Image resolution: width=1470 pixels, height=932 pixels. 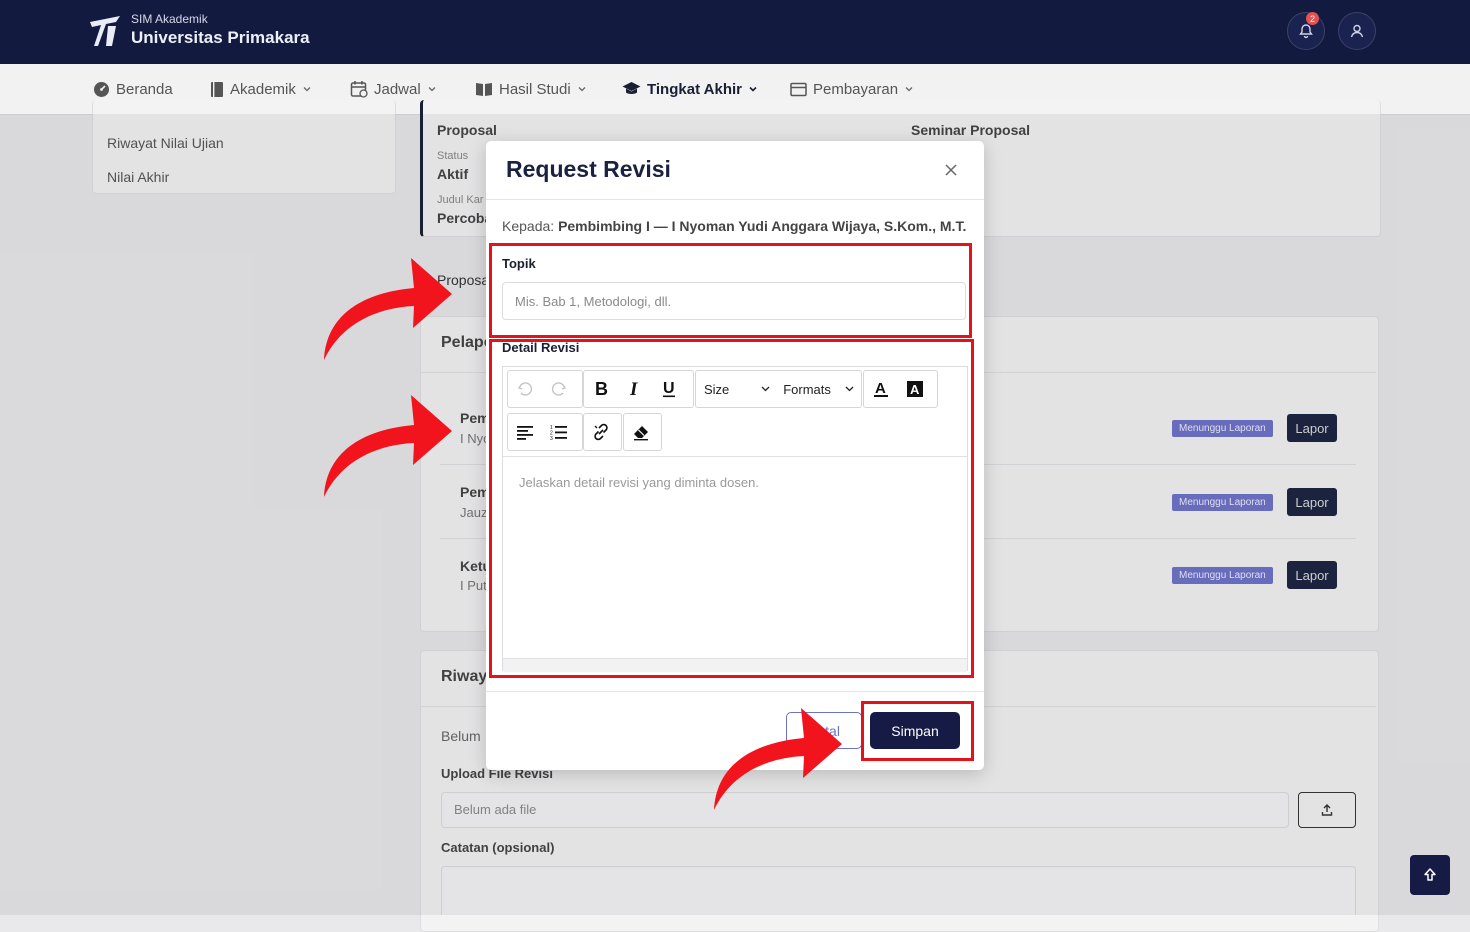 What do you see at coordinates (731, 508) in the screenshot?
I see `highlight-detail` at bounding box center [731, 508].